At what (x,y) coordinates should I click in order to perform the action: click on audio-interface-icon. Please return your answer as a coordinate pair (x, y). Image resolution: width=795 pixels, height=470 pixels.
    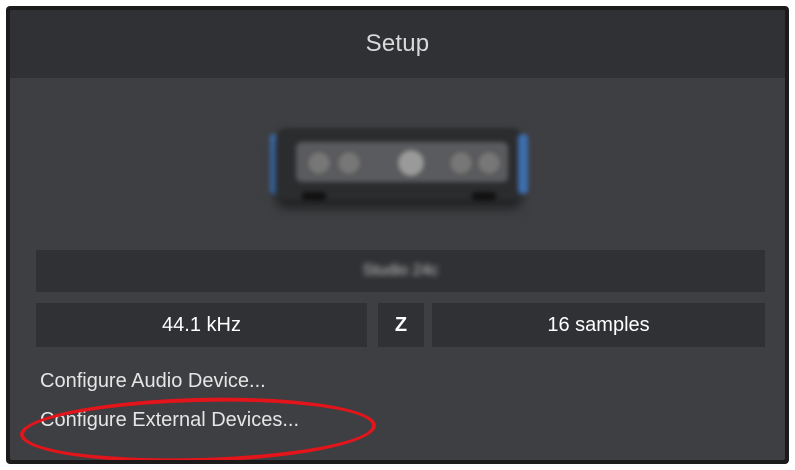
    Looking at the image, I should click on (399, 163).